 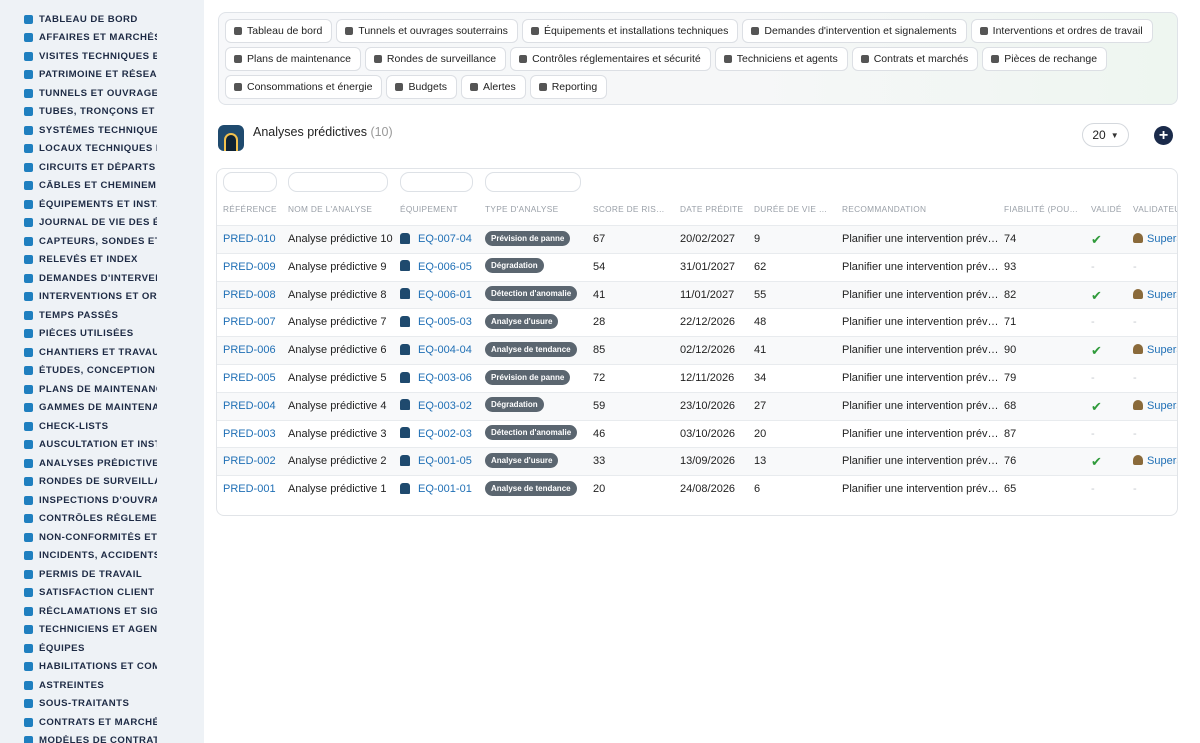 What do you see at coordinates (716, 212) in the screenshot?
I see `column-header-date: DATE PRÉDITE` at bounding box center [716, 212].